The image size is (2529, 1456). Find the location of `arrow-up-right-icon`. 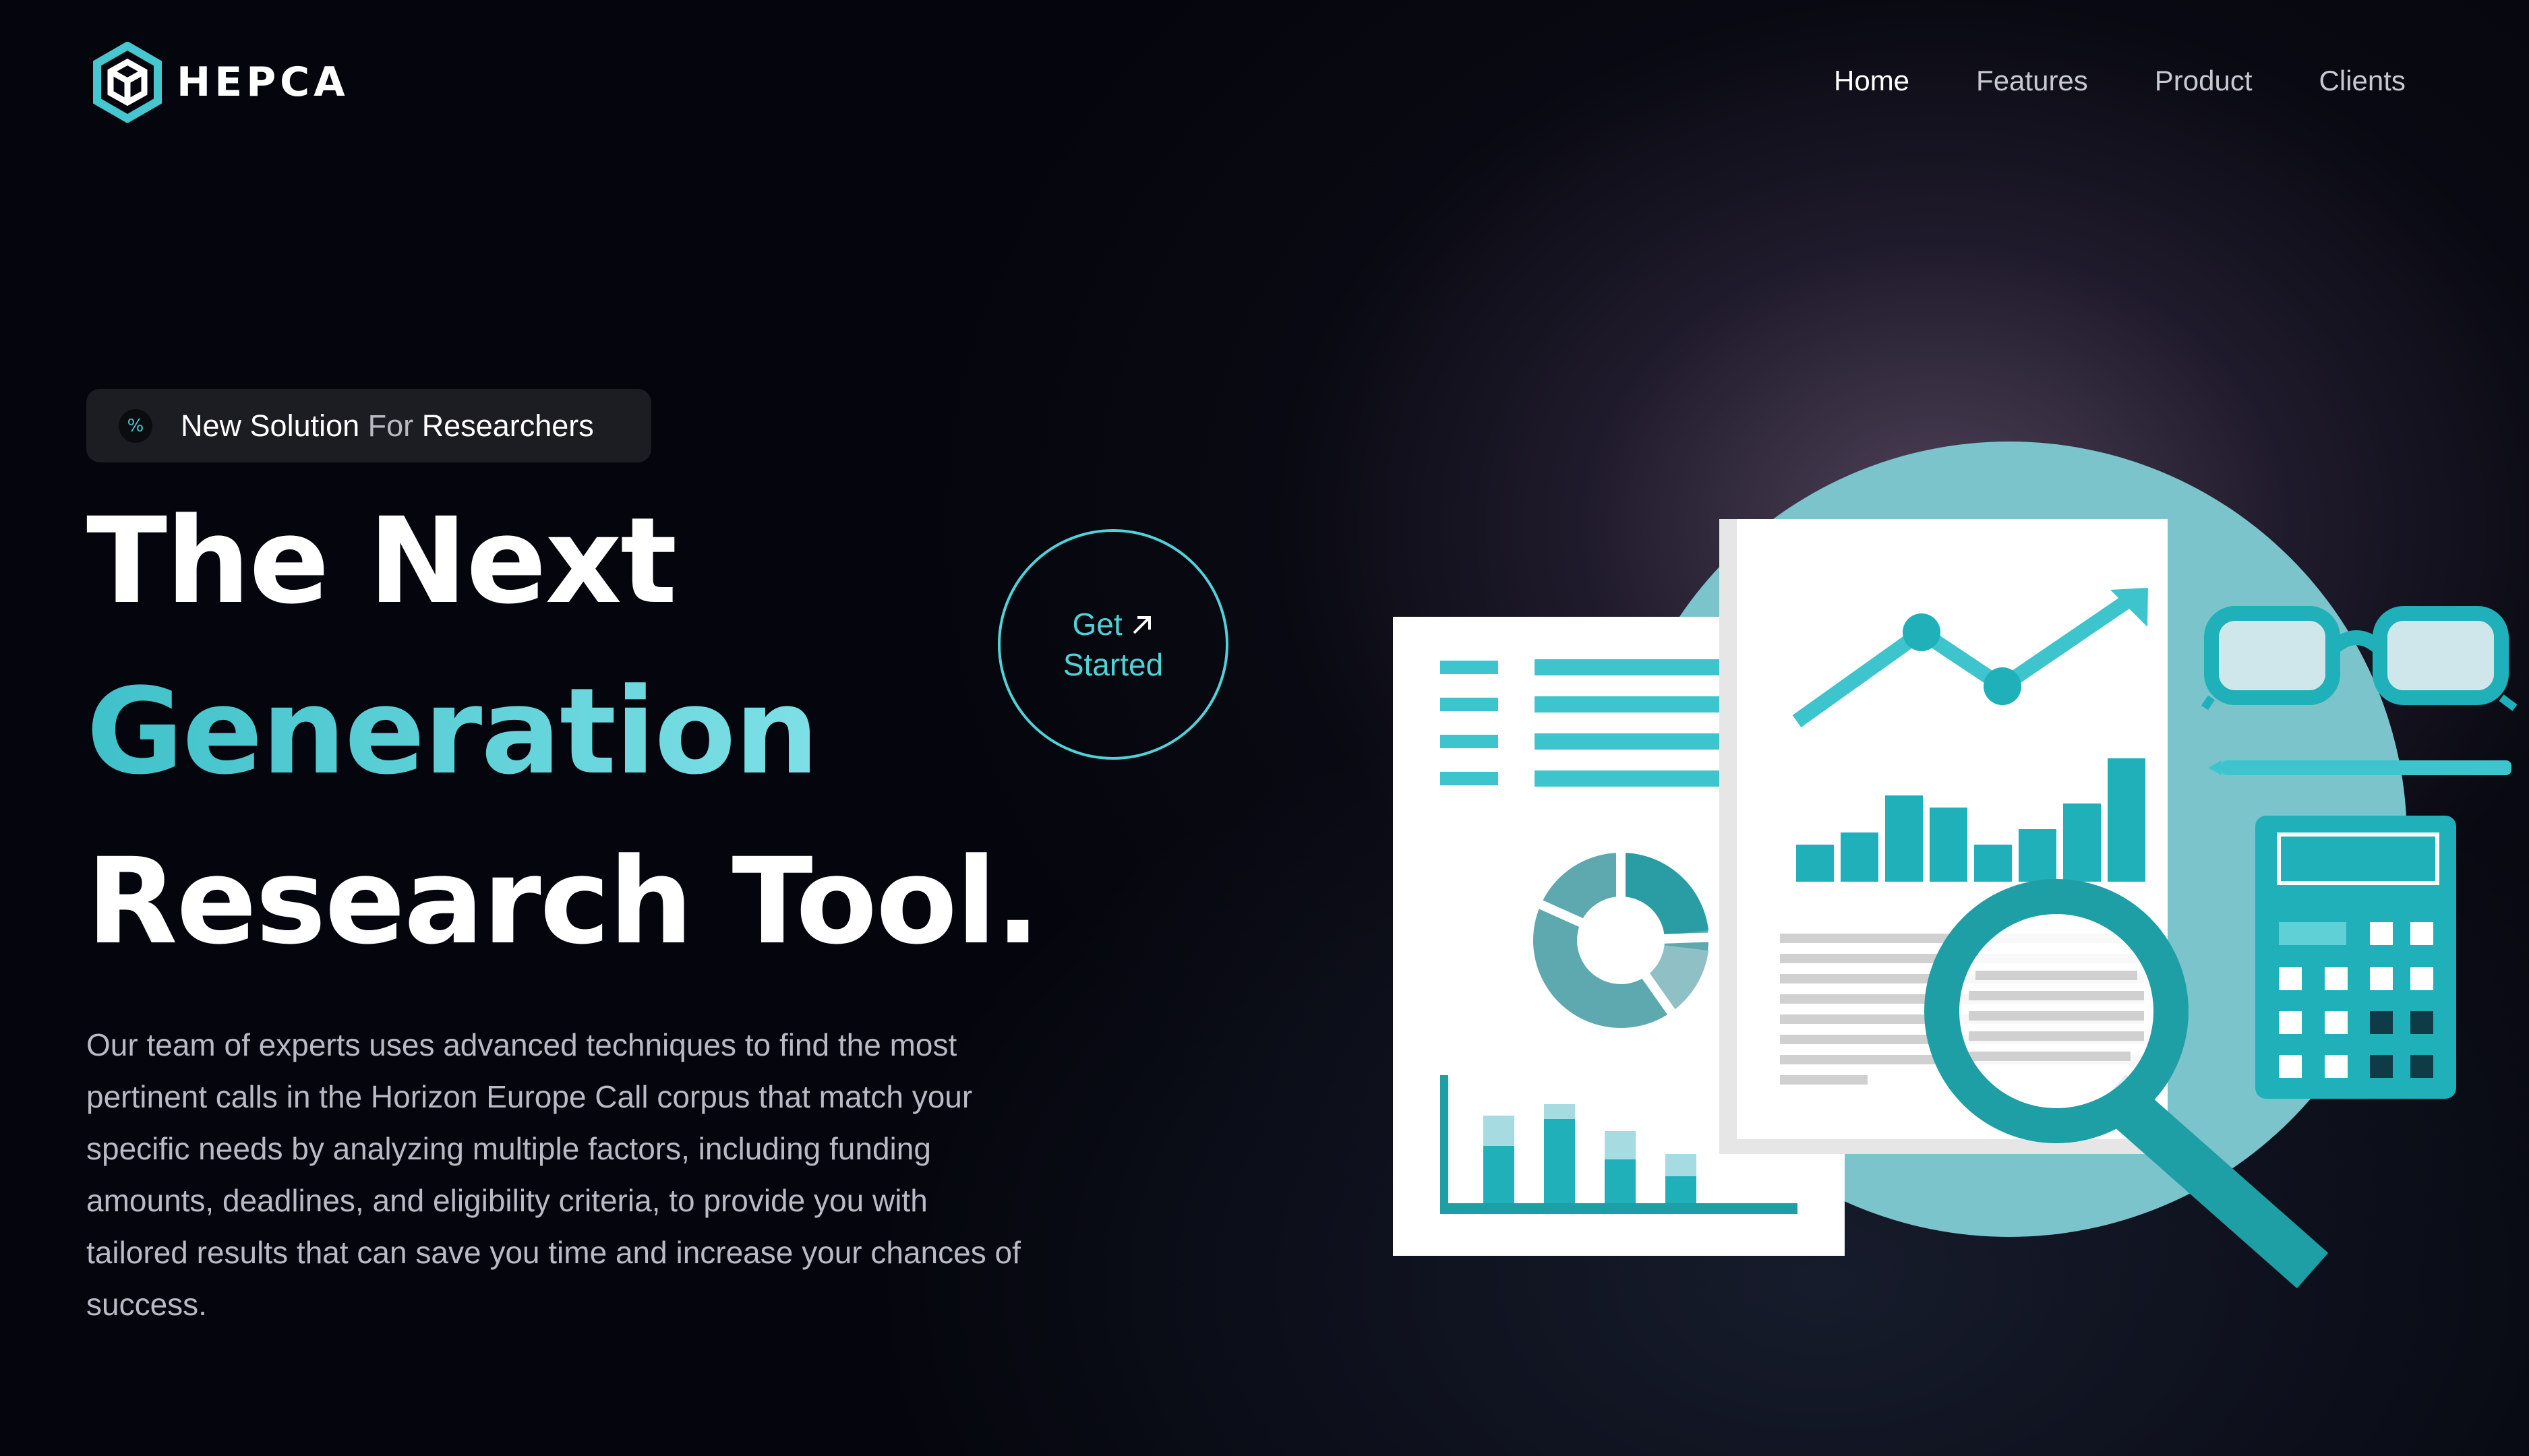

arrow-up-right-icon is located at coordinates (1142, 625).